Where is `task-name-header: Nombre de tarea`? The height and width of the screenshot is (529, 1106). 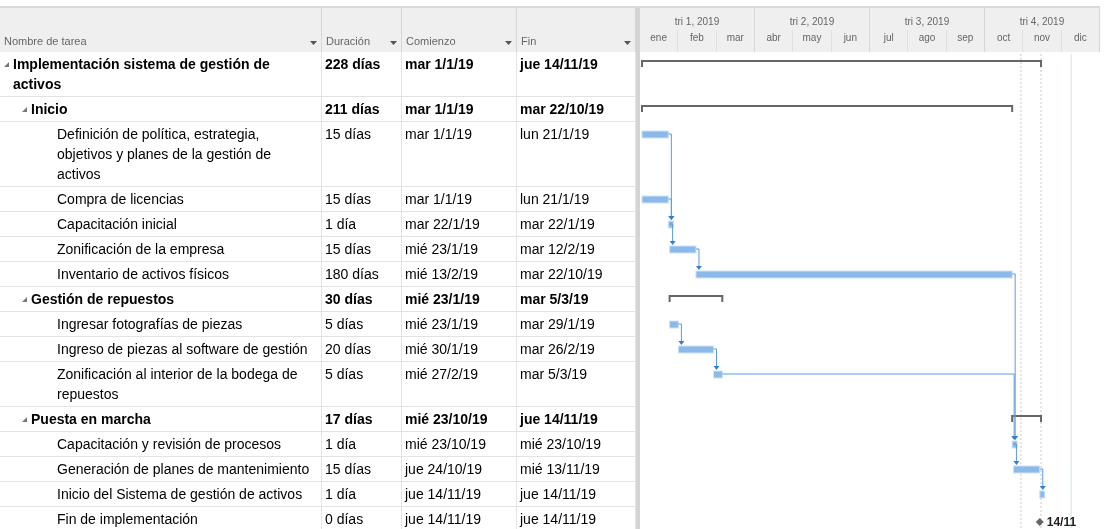 task-name-header: Nombre de tarea is located at coordinates (45, 40).